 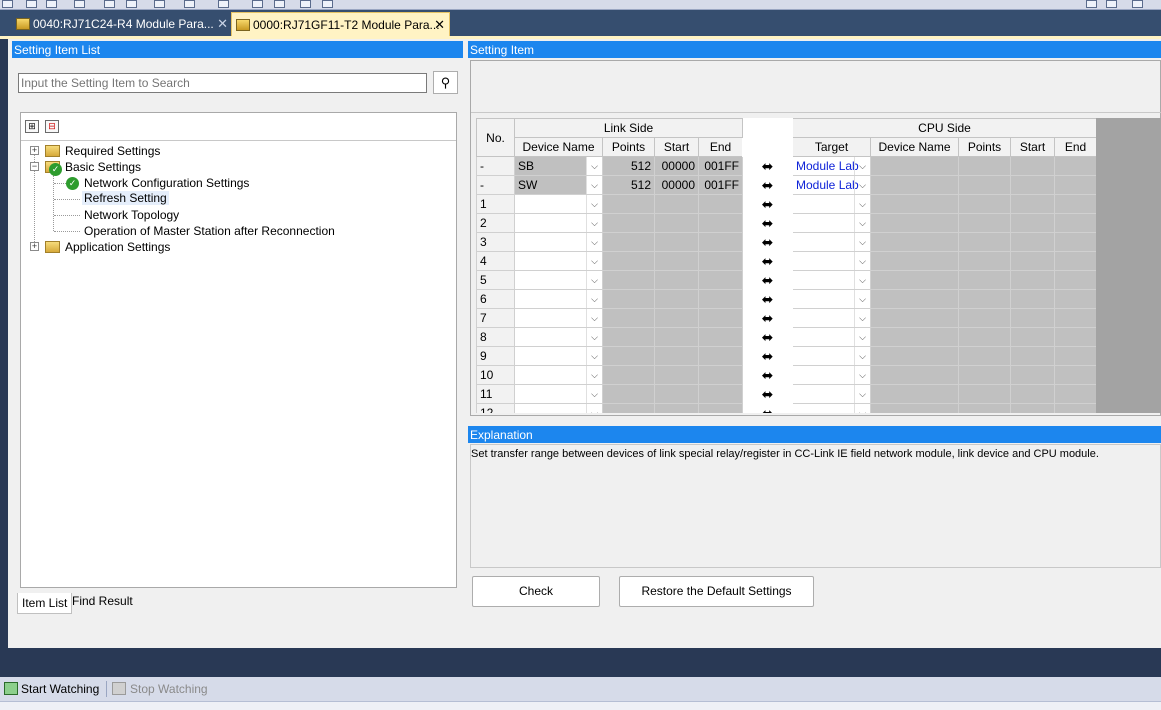 I want to click on zoom-icon, so click(x=223, y=4).